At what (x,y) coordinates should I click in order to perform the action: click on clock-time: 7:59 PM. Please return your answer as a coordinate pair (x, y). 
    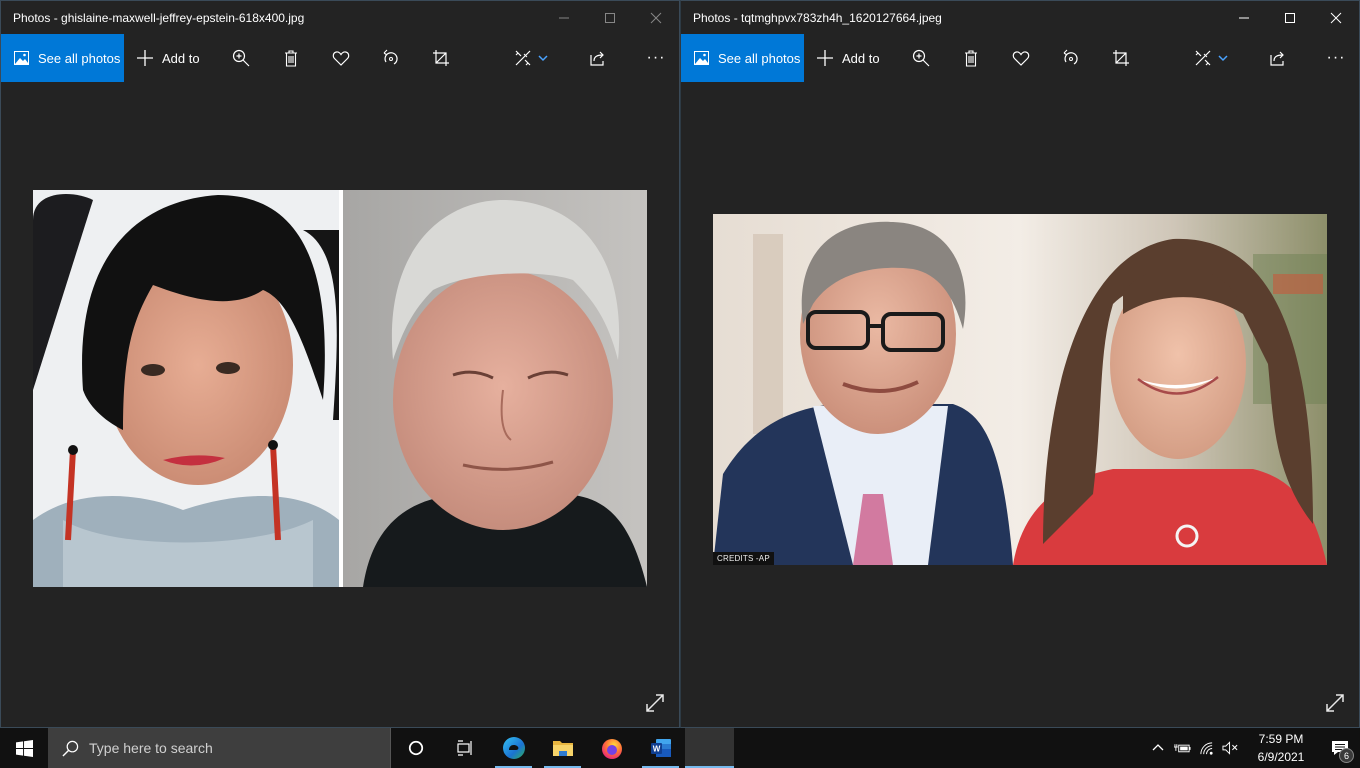
    Looking at the image, I should click on (1281, 739).